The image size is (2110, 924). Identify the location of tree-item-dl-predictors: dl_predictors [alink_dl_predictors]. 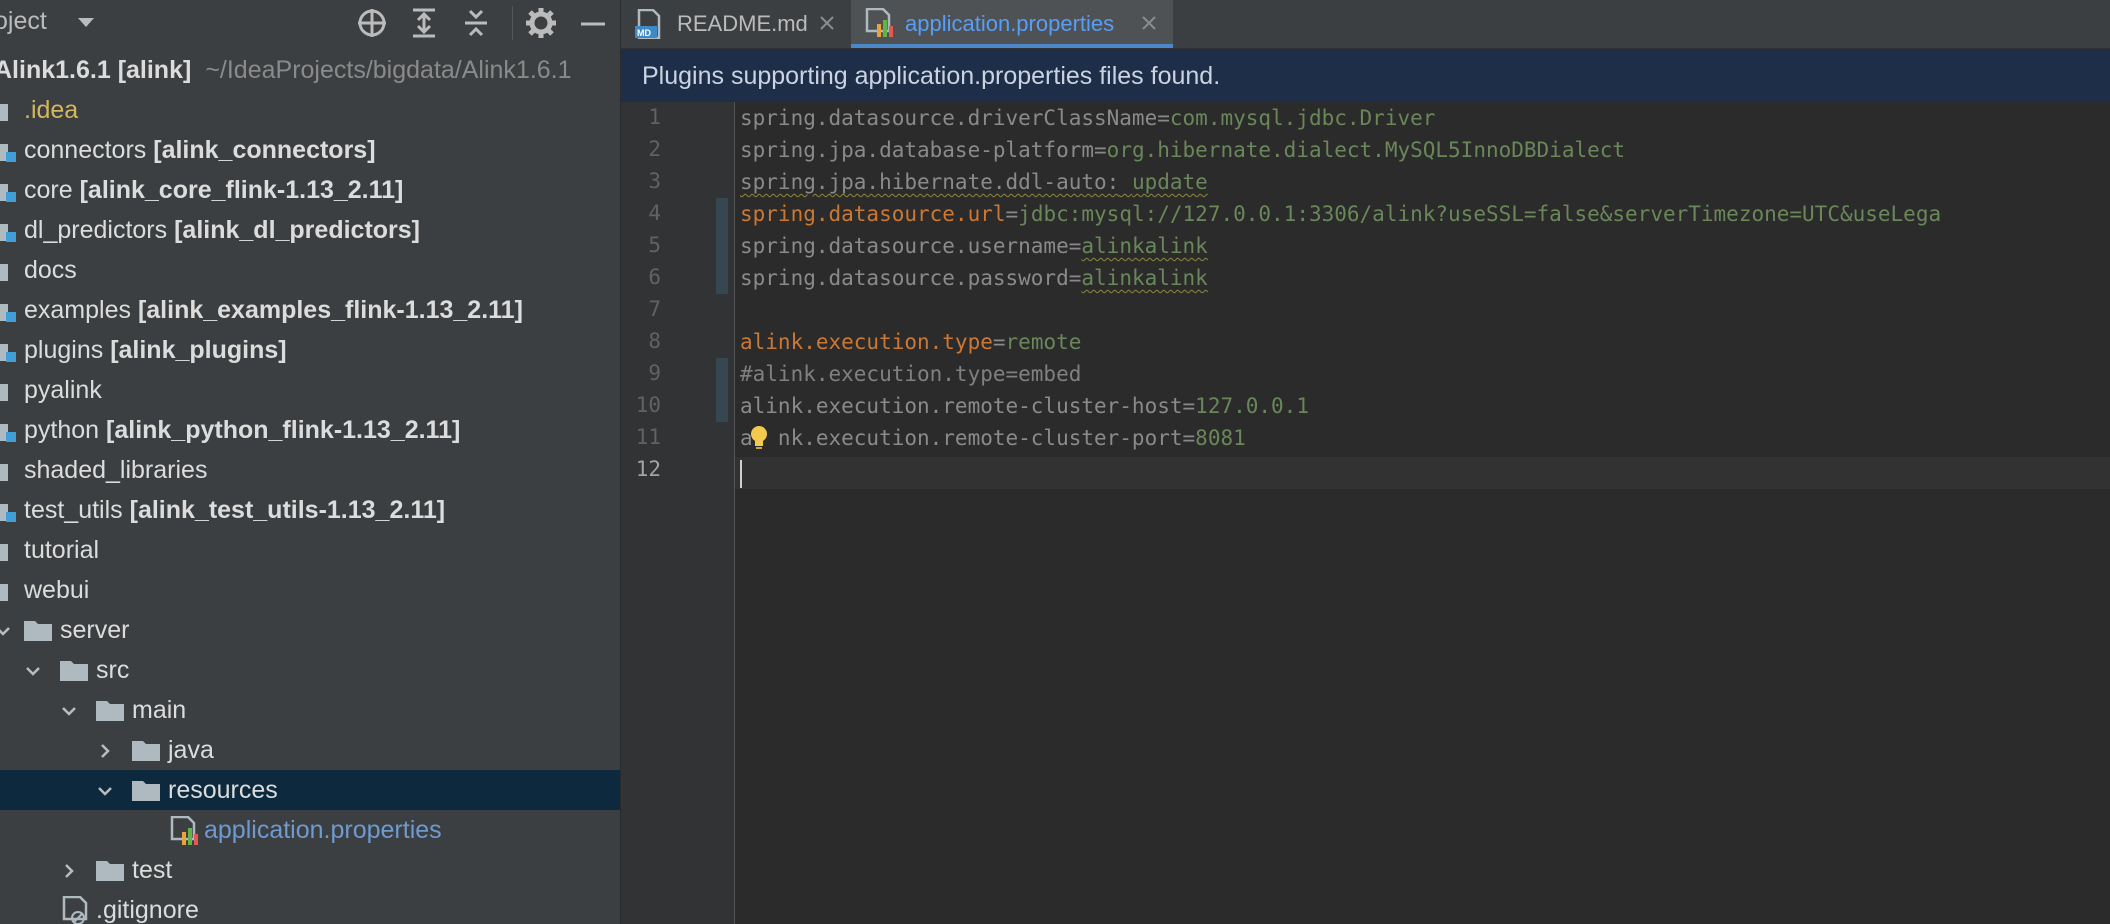
(310, 230).